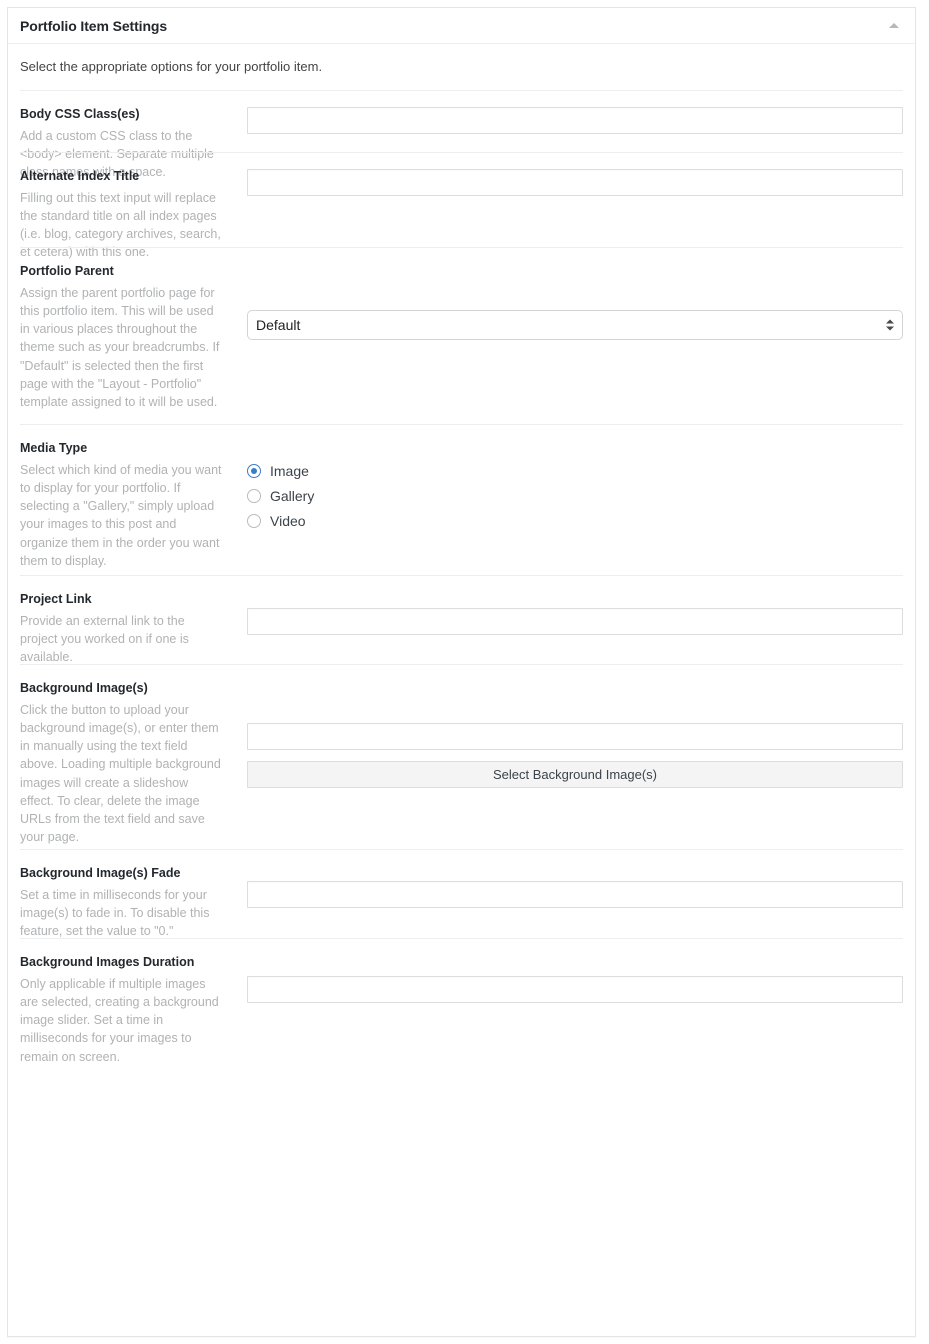 The image size is (929, 1344). What do you see at coordinates (575, 736) in the screenshot?
I see `background-images-input` at bounding box center [575, 736].